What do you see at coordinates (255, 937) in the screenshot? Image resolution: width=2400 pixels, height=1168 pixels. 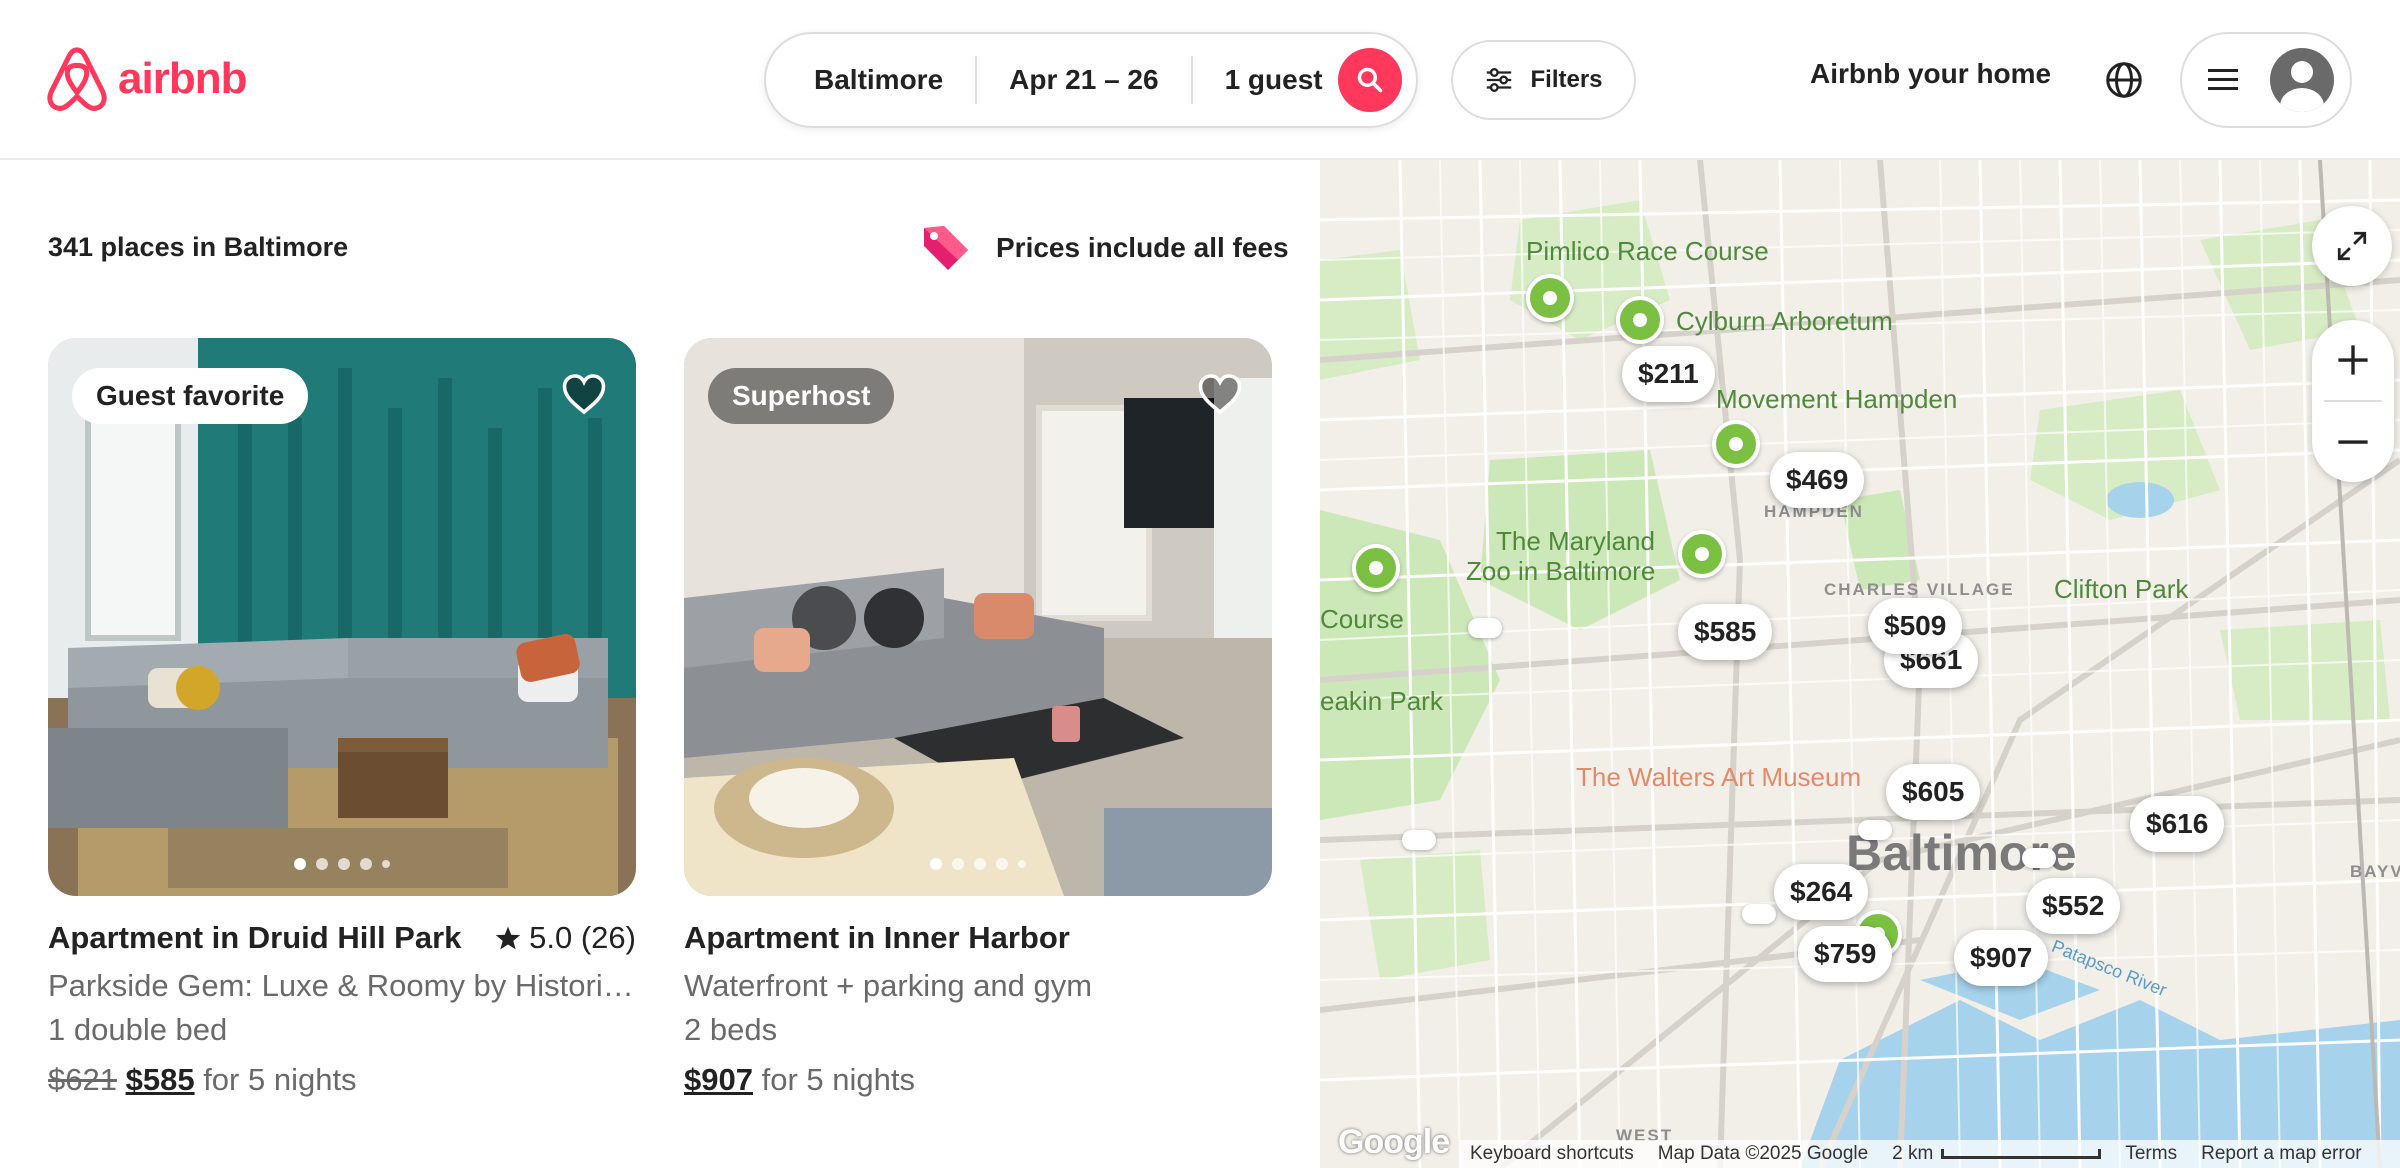 I see `listing-title: Apartment in Druid Hill Park` at bounding box center [255, 937].